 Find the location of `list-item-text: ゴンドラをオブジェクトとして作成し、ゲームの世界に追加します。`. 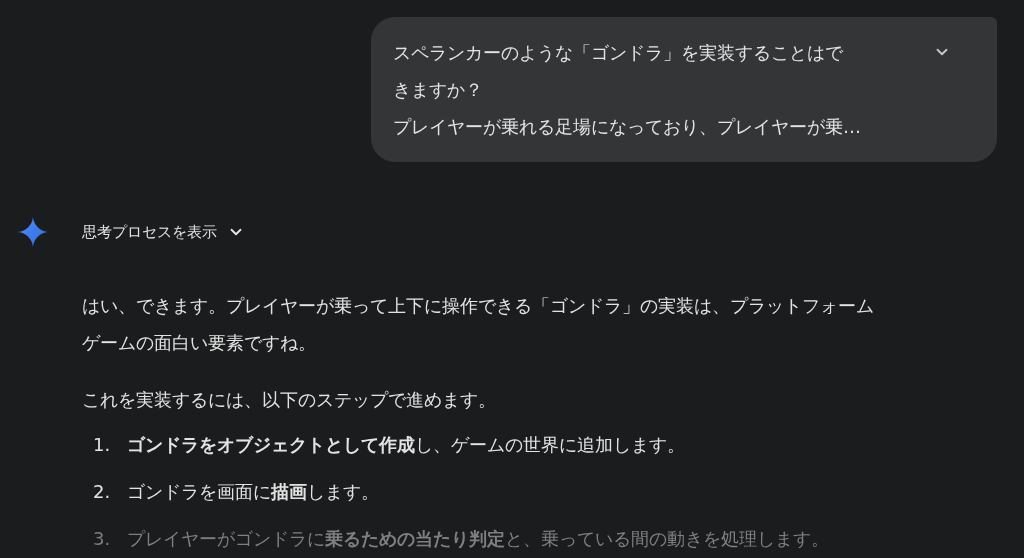

list-item-text: ゴンドラをオブジェクトとして作成し、ゲームの世界に追加します。 is located at coordinates (406, 445).